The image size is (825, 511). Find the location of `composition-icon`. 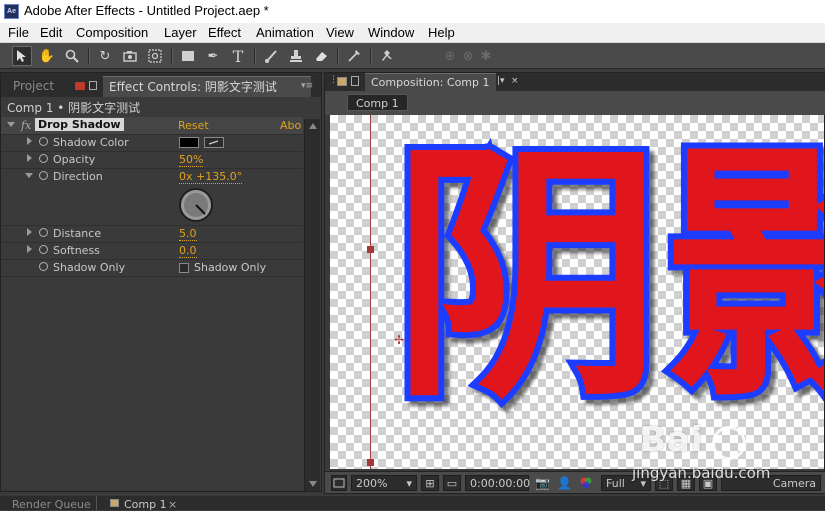

composition-icon is located at coordinates (342, 81).